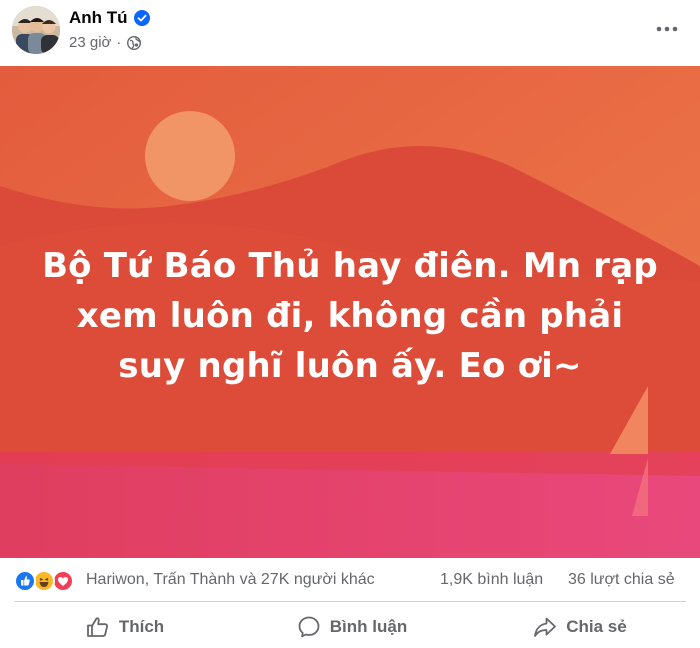 This screenshot has height=648, width=700. I want to click on share-button: Chia sẻ, so click(580, 627).